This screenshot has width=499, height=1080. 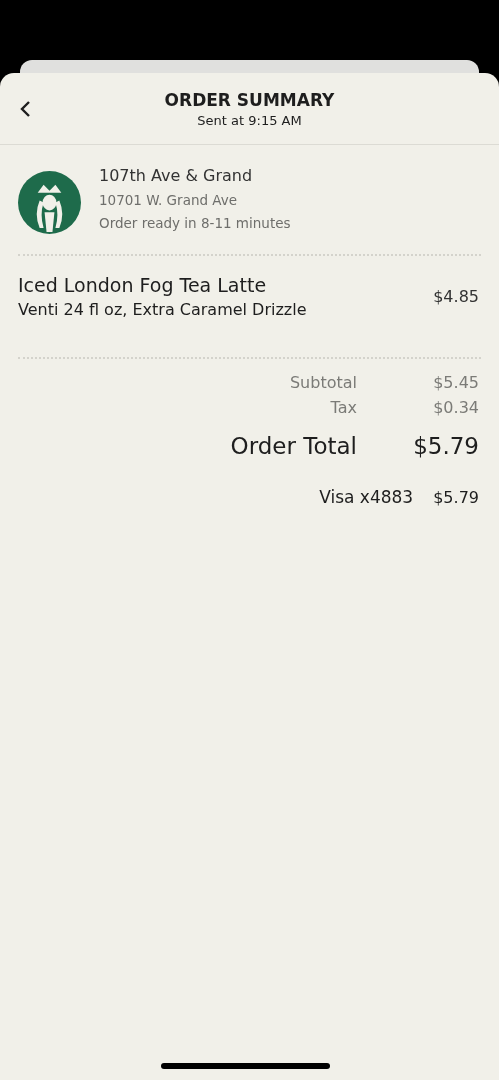 I want to click on item-price: $4.85, so click(x=456, y=296).